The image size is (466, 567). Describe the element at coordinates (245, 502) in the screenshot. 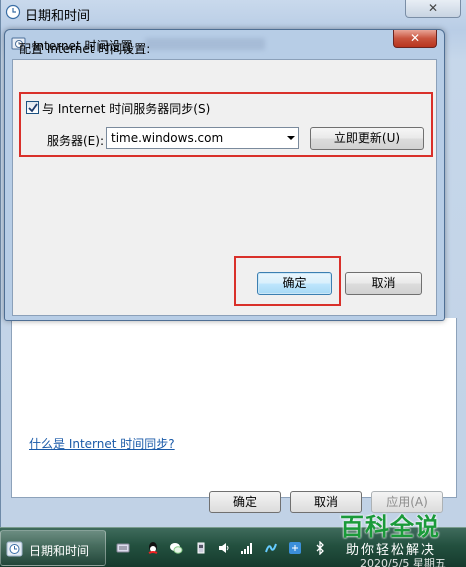

I see `outer-ok-button: 确定` at that location.